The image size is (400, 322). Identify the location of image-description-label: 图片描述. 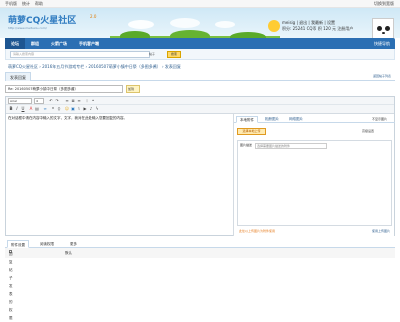
(246, 145).